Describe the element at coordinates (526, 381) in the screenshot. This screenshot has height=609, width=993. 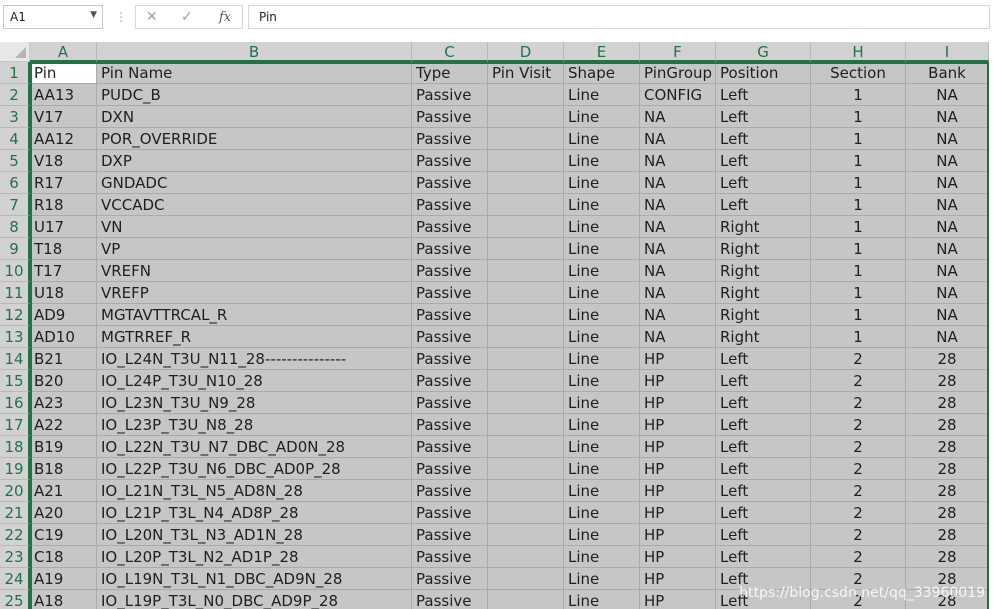
I see `cell-d15` at that location.